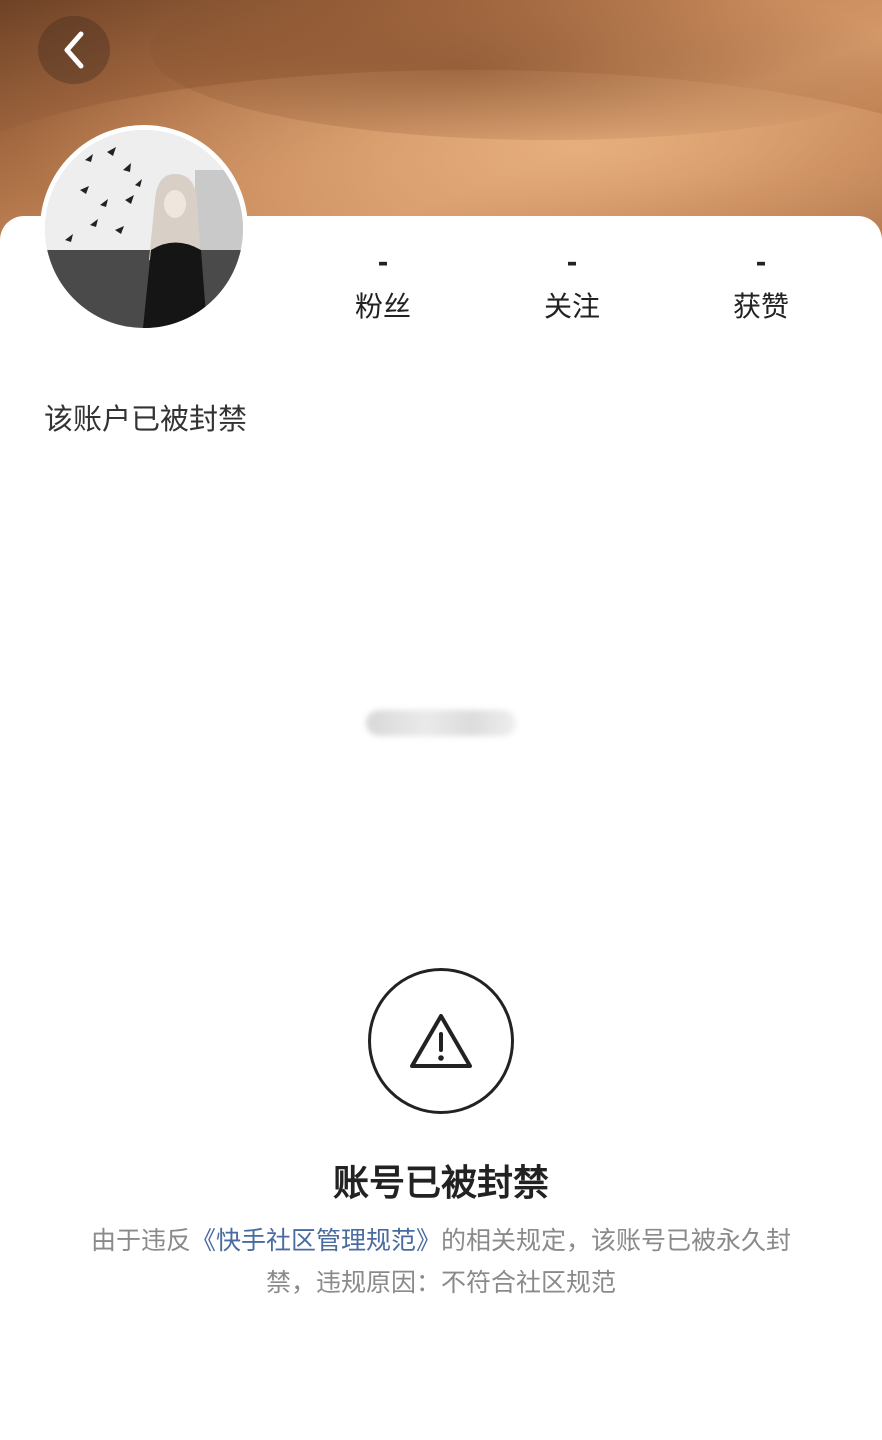  What do you see at coordinates (316, 1240) in the screenshot?
I see `community-rules-link: 《快手社区管理规范》` at bounding box center [316, 1240].